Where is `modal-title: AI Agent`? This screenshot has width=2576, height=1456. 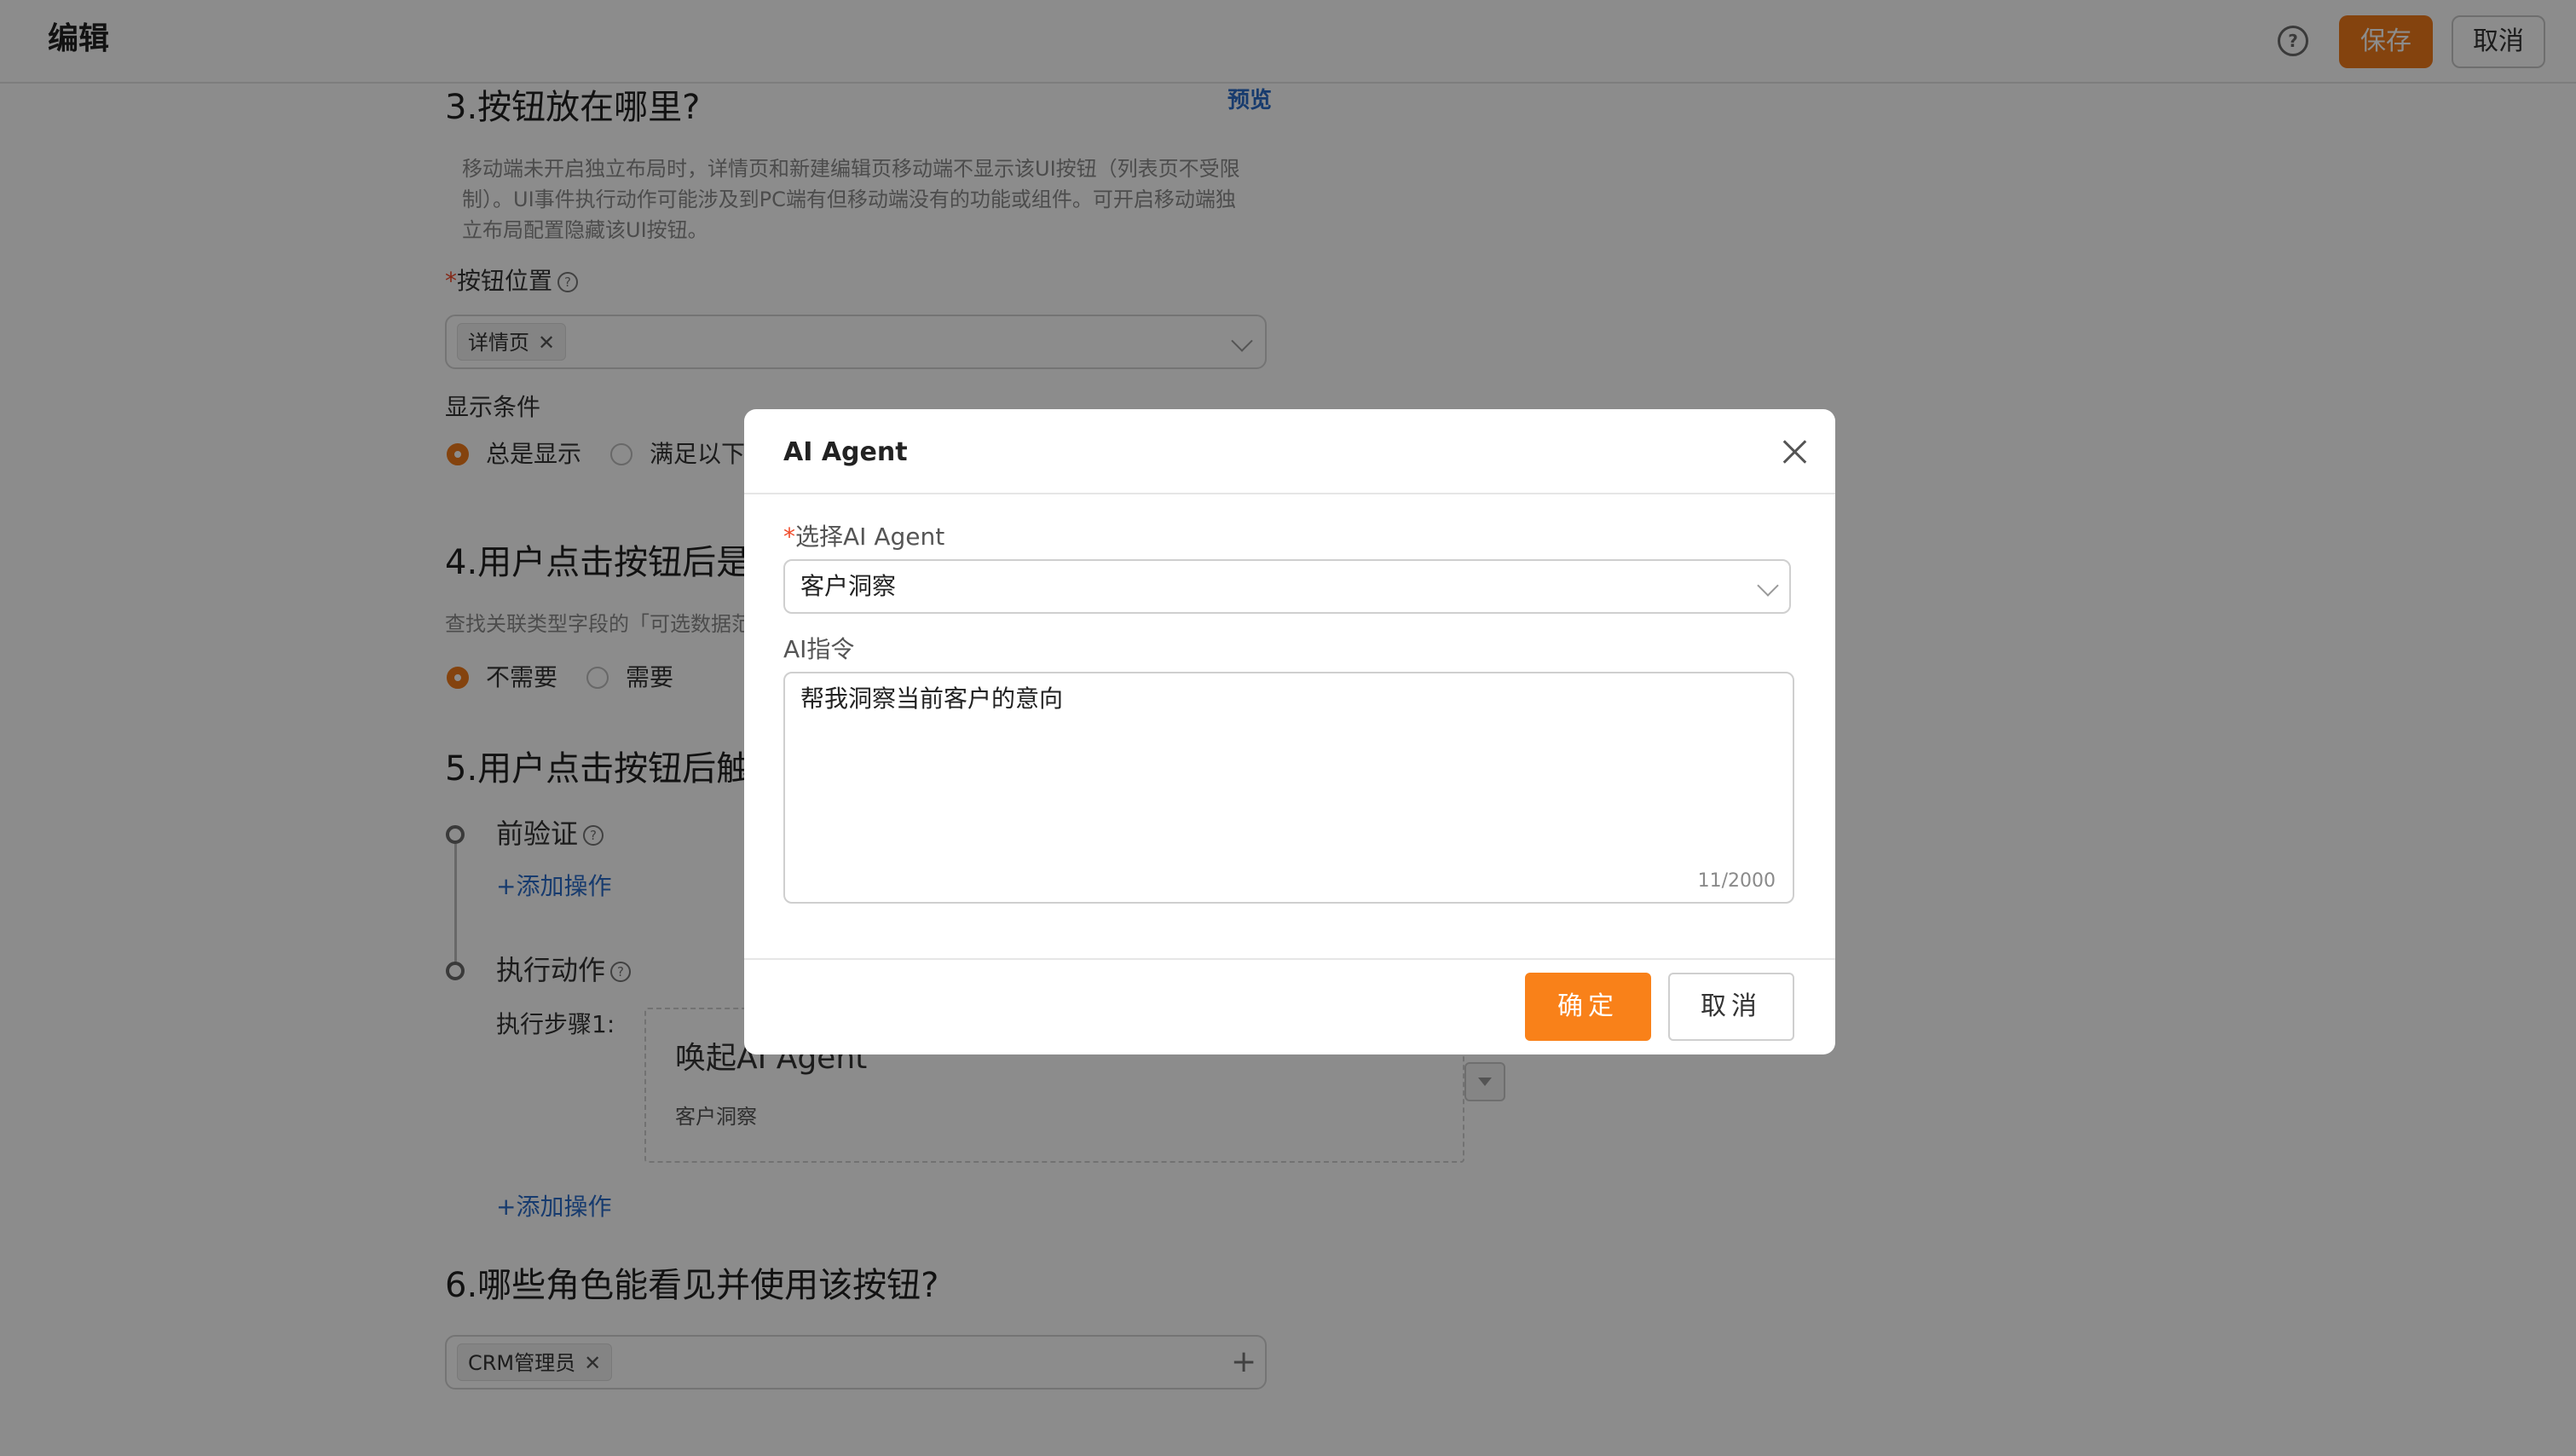
modal-title: AI Agent is located at coordinates (845, 452).